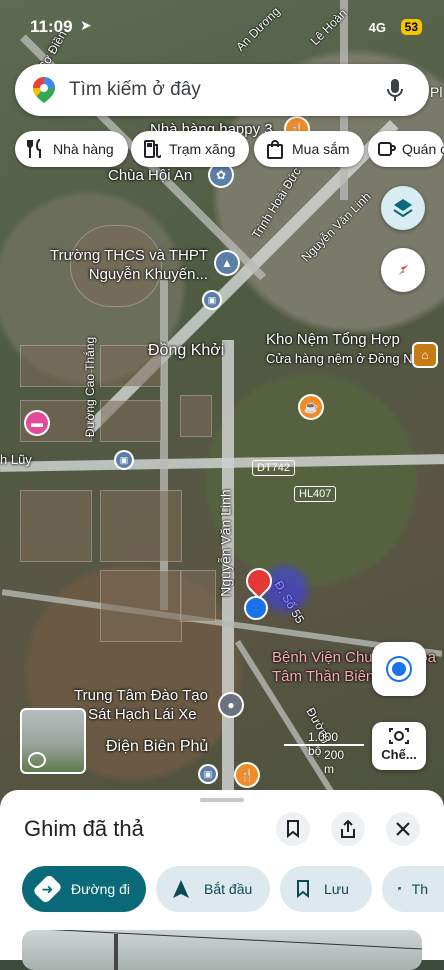 This screenshot has width=444, height=970. What do you see at coordinates (222, 940) in the screenshot?
I see `photo-wires` at bounding box center [222, 940].